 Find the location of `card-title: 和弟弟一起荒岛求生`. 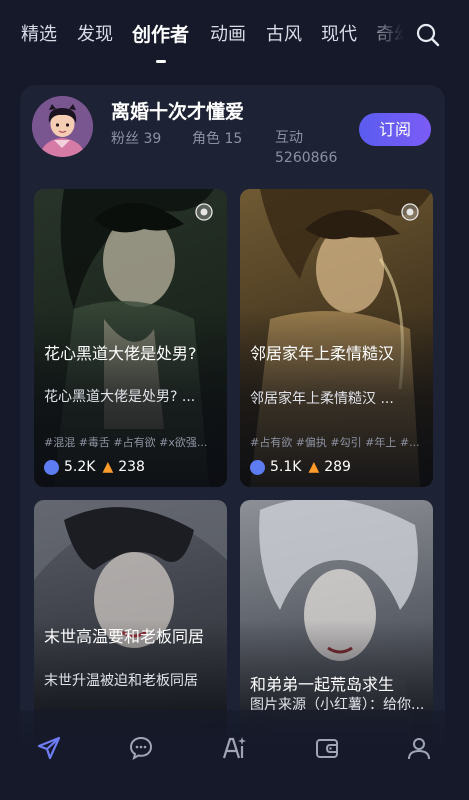

card-title: 和弟弟一起荒岛求生 is located at coordinates (322, 684).